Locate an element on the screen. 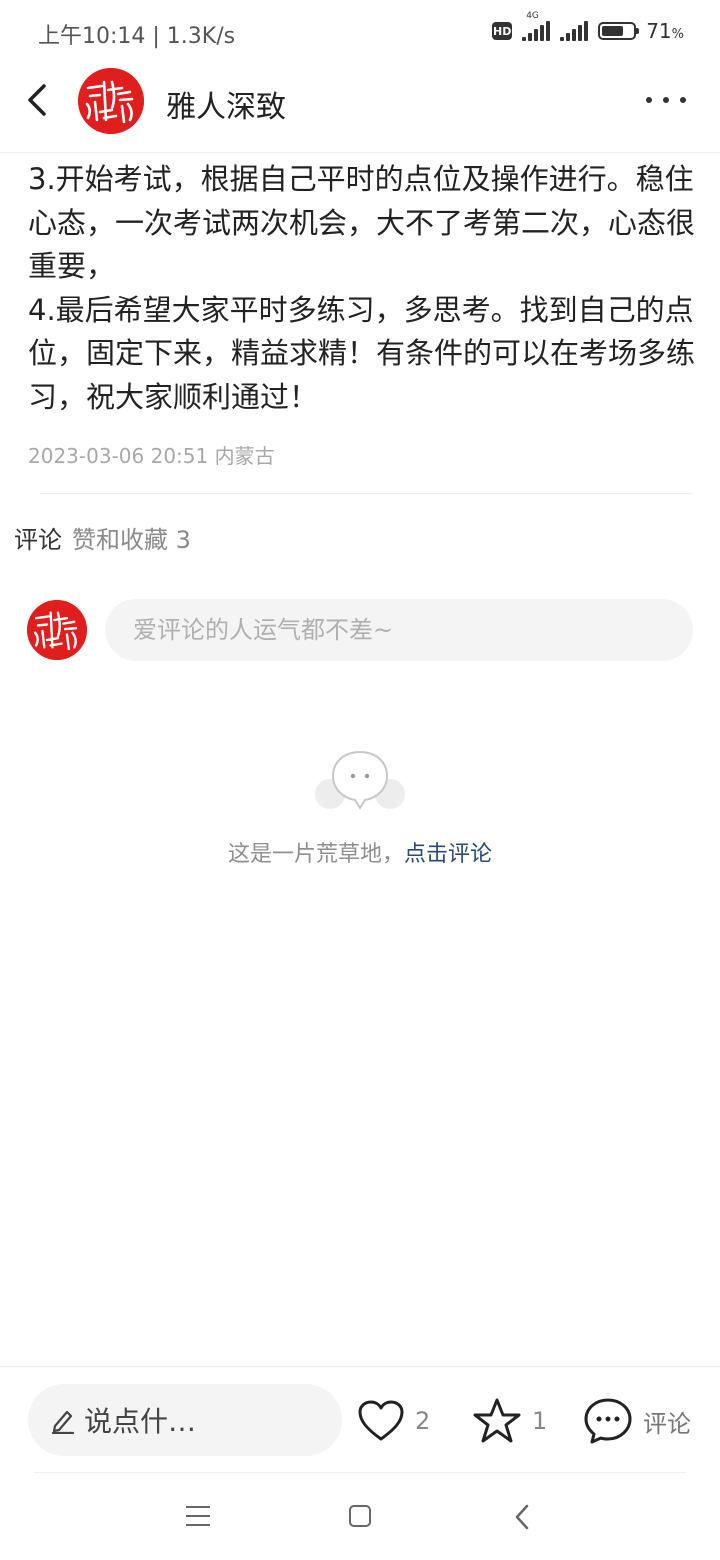  author-avatar is located at coordinates (111, 101).